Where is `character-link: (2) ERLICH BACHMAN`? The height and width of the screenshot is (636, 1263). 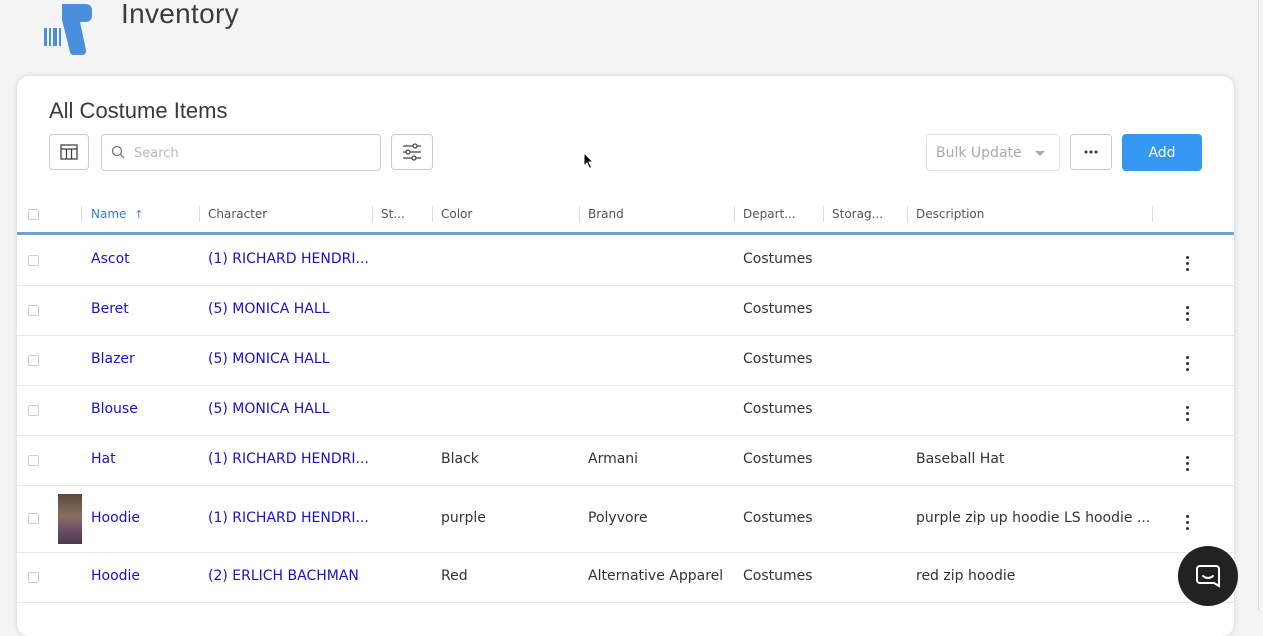
character-link: (2) ERLICH BACHMAN is located at coordinates (283, 576).